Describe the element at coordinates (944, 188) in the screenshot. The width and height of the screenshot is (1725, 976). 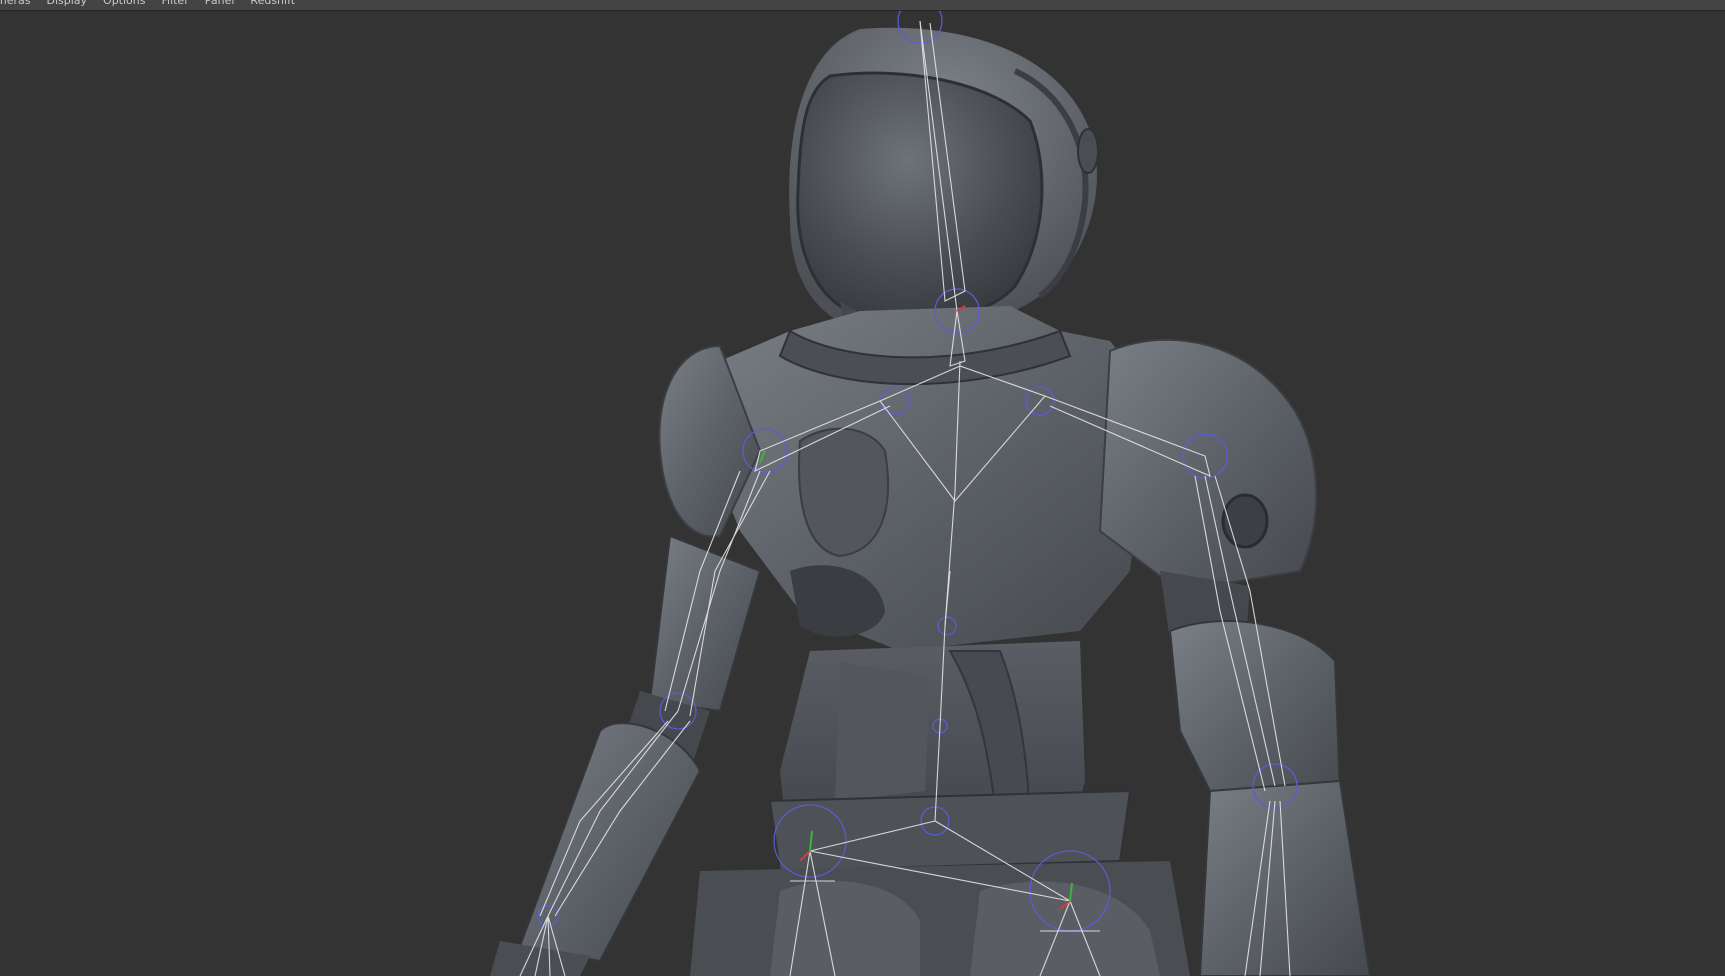
I see `robot-helmet` at that location.